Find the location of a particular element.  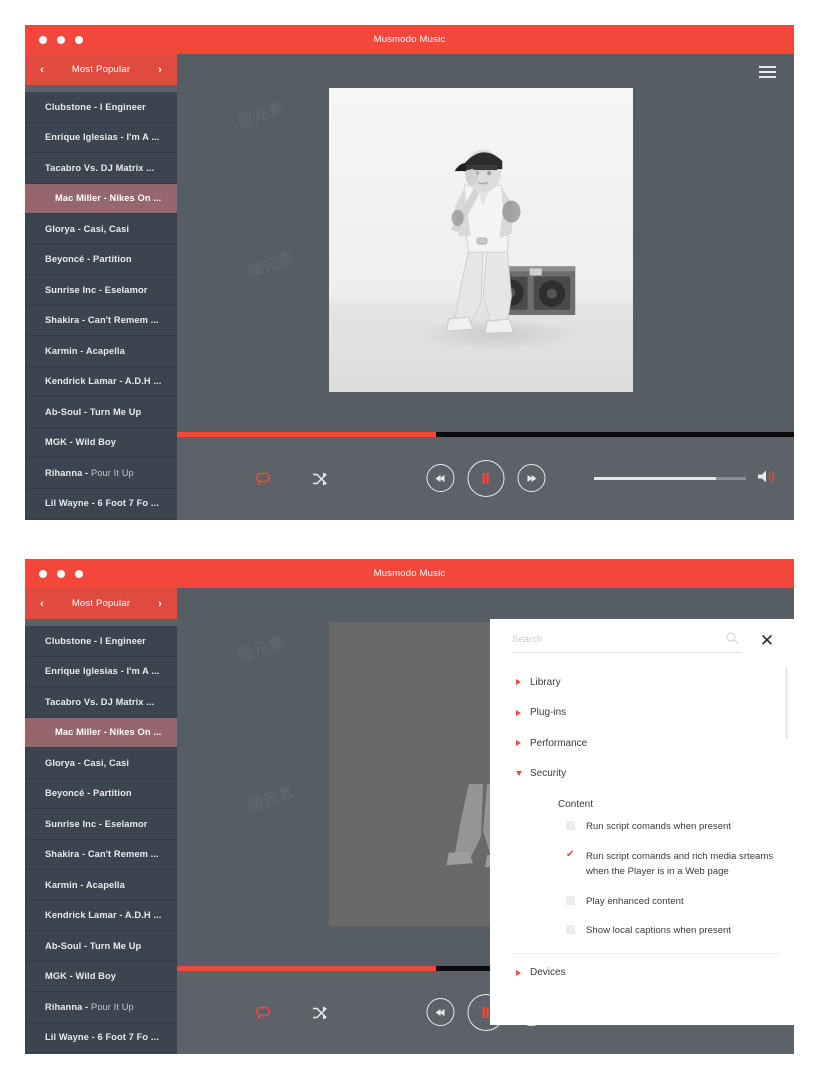

search-input: Search is located at coordinates (627, 640).